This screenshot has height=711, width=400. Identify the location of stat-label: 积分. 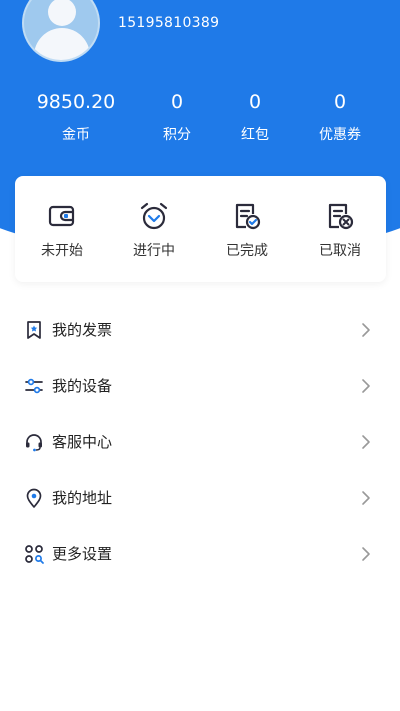
(177, 135).